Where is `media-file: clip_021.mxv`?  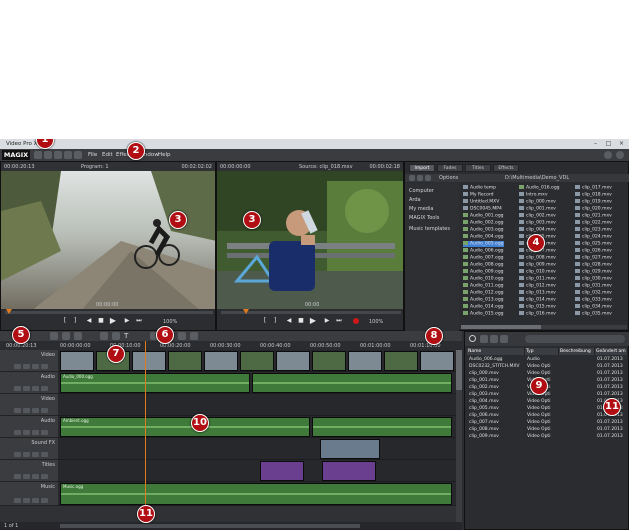 media-file: clip_021.mxv is located at coordinates (593, 216).